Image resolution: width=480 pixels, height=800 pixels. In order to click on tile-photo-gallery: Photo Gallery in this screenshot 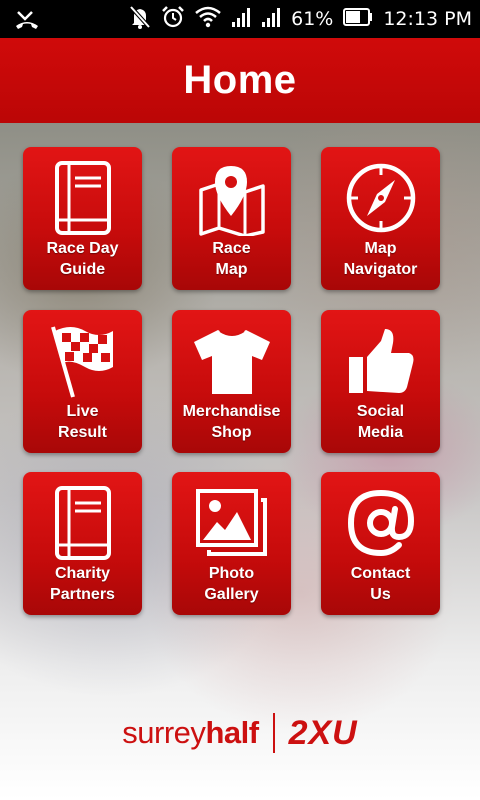, I will do `click(231, 543)`.